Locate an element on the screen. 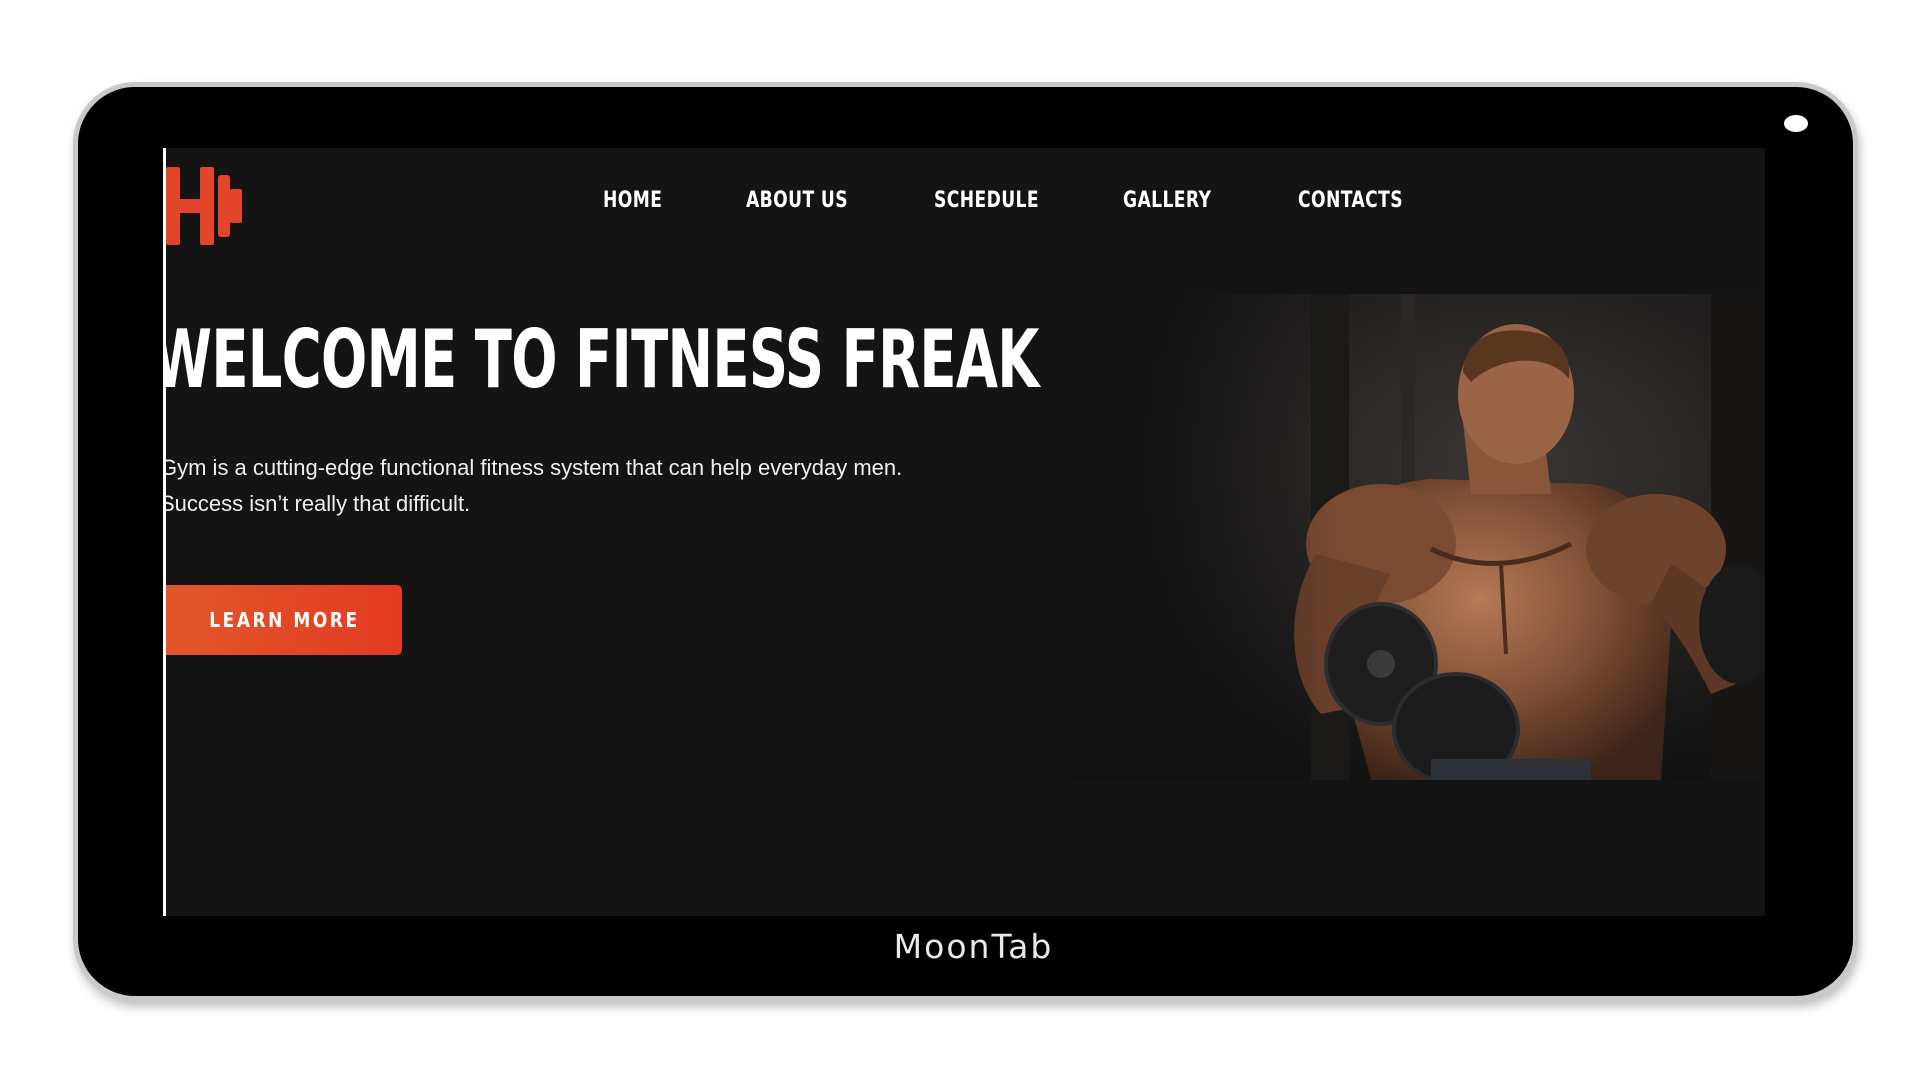 The image size is (1920, 1080). learn-more-label: LEARN MORE is located at coordinates (284, 620).